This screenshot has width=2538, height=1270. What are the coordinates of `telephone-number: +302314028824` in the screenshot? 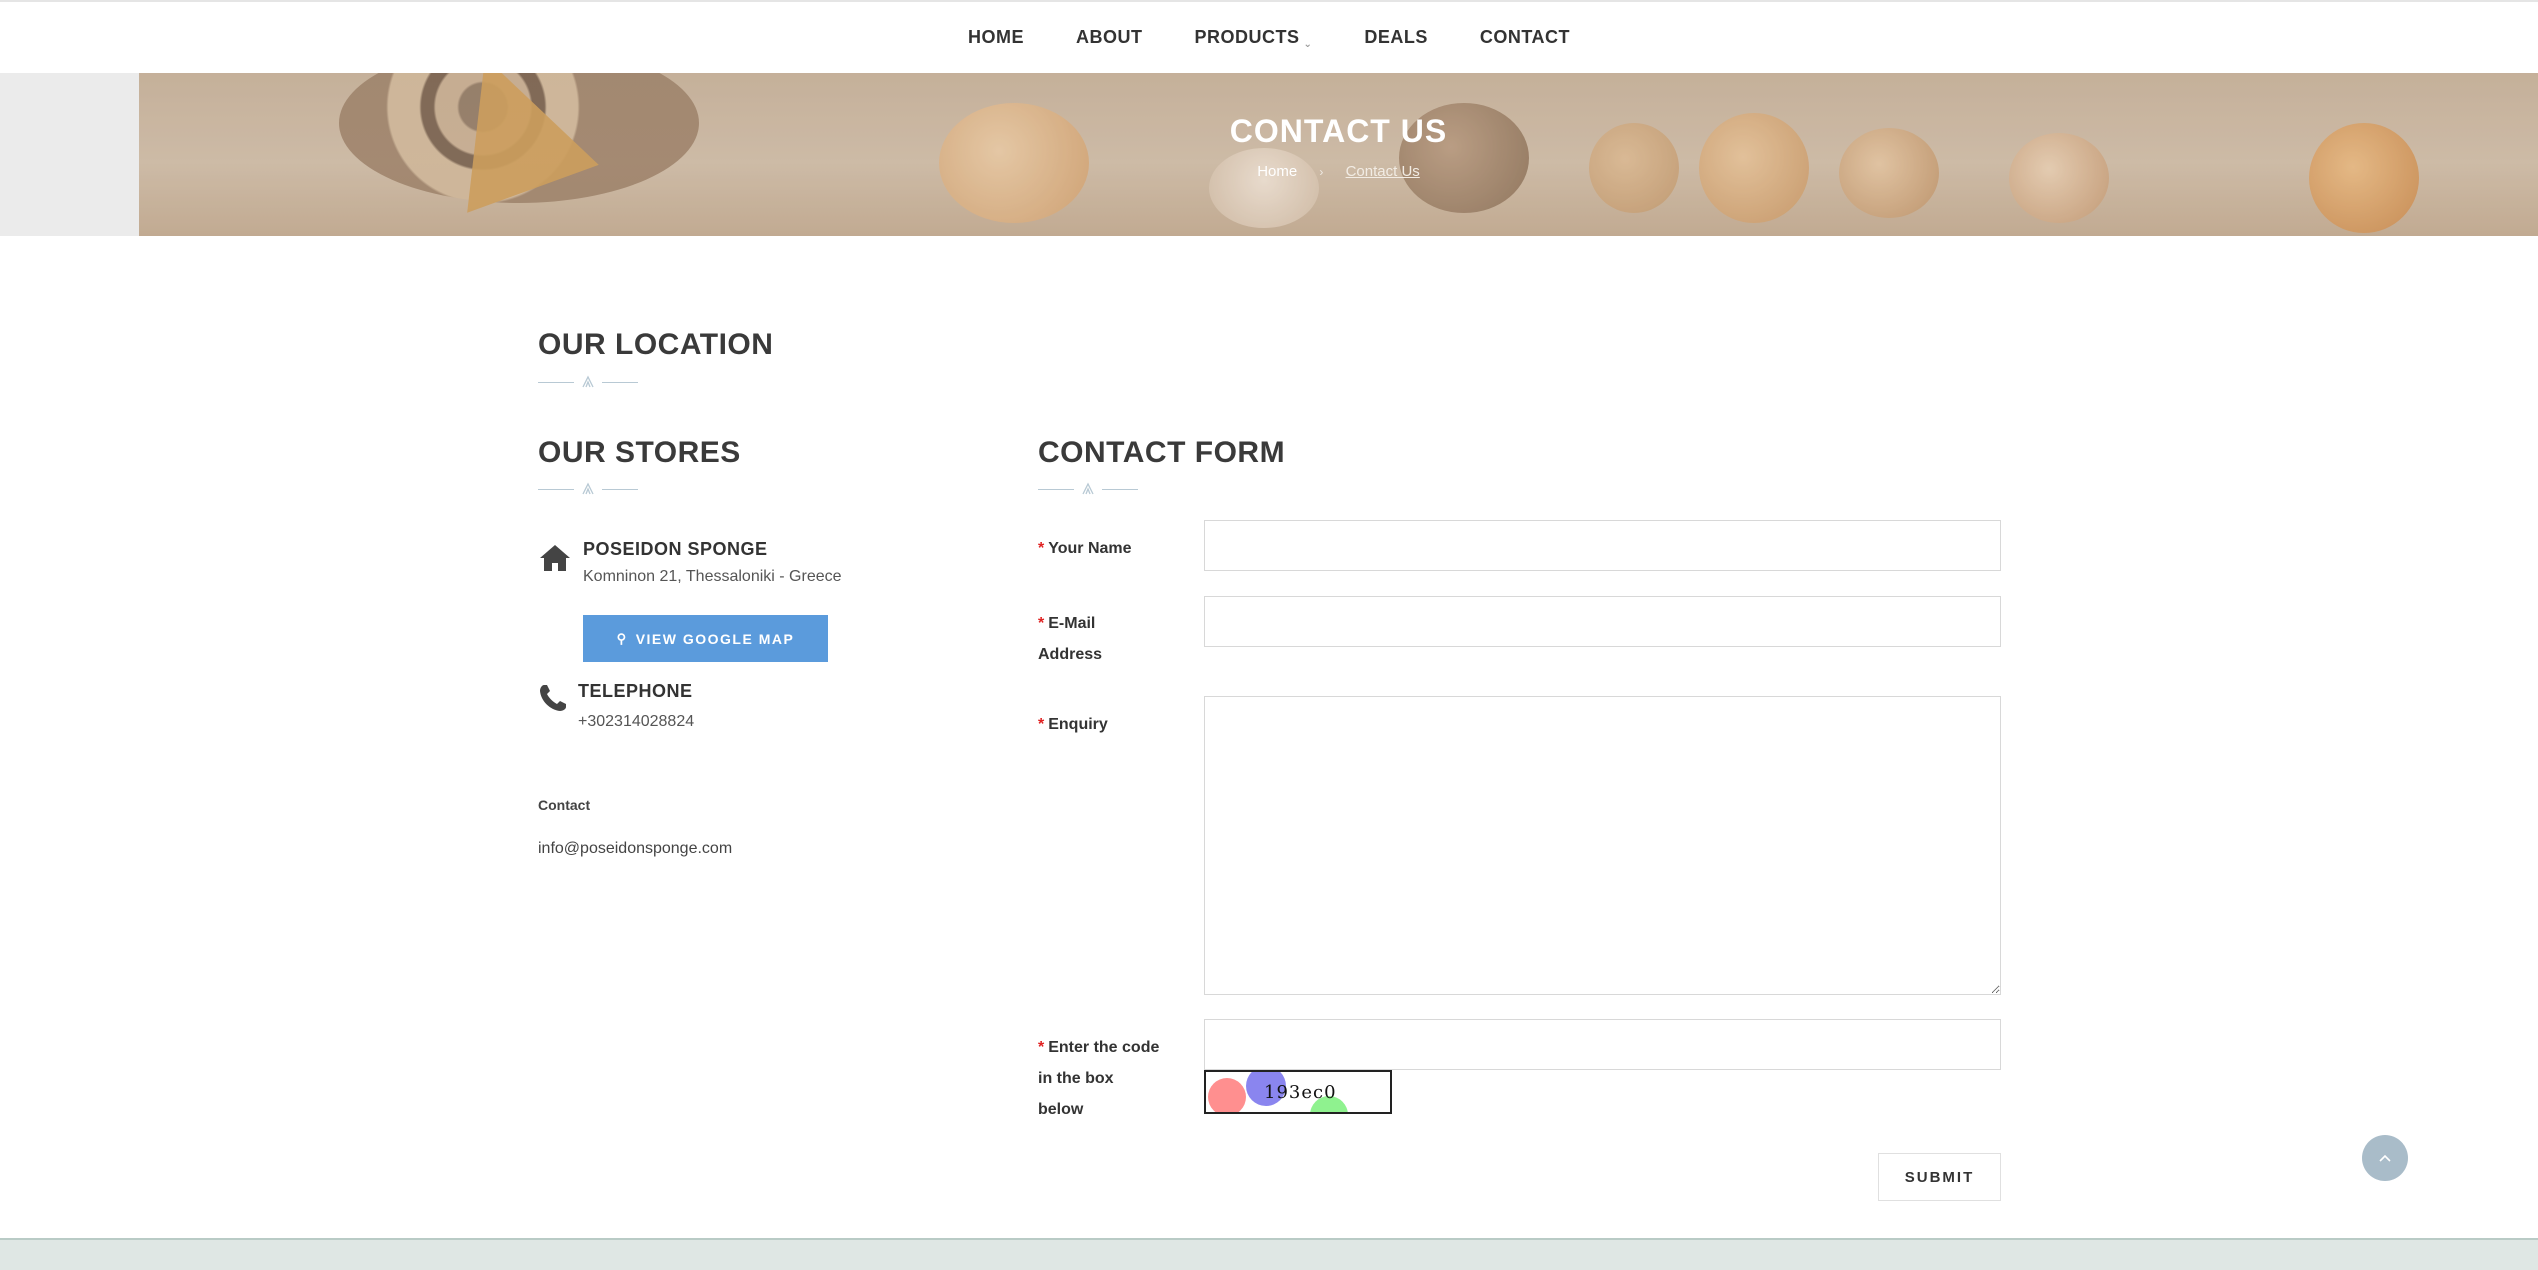 It's located at (636, 721).